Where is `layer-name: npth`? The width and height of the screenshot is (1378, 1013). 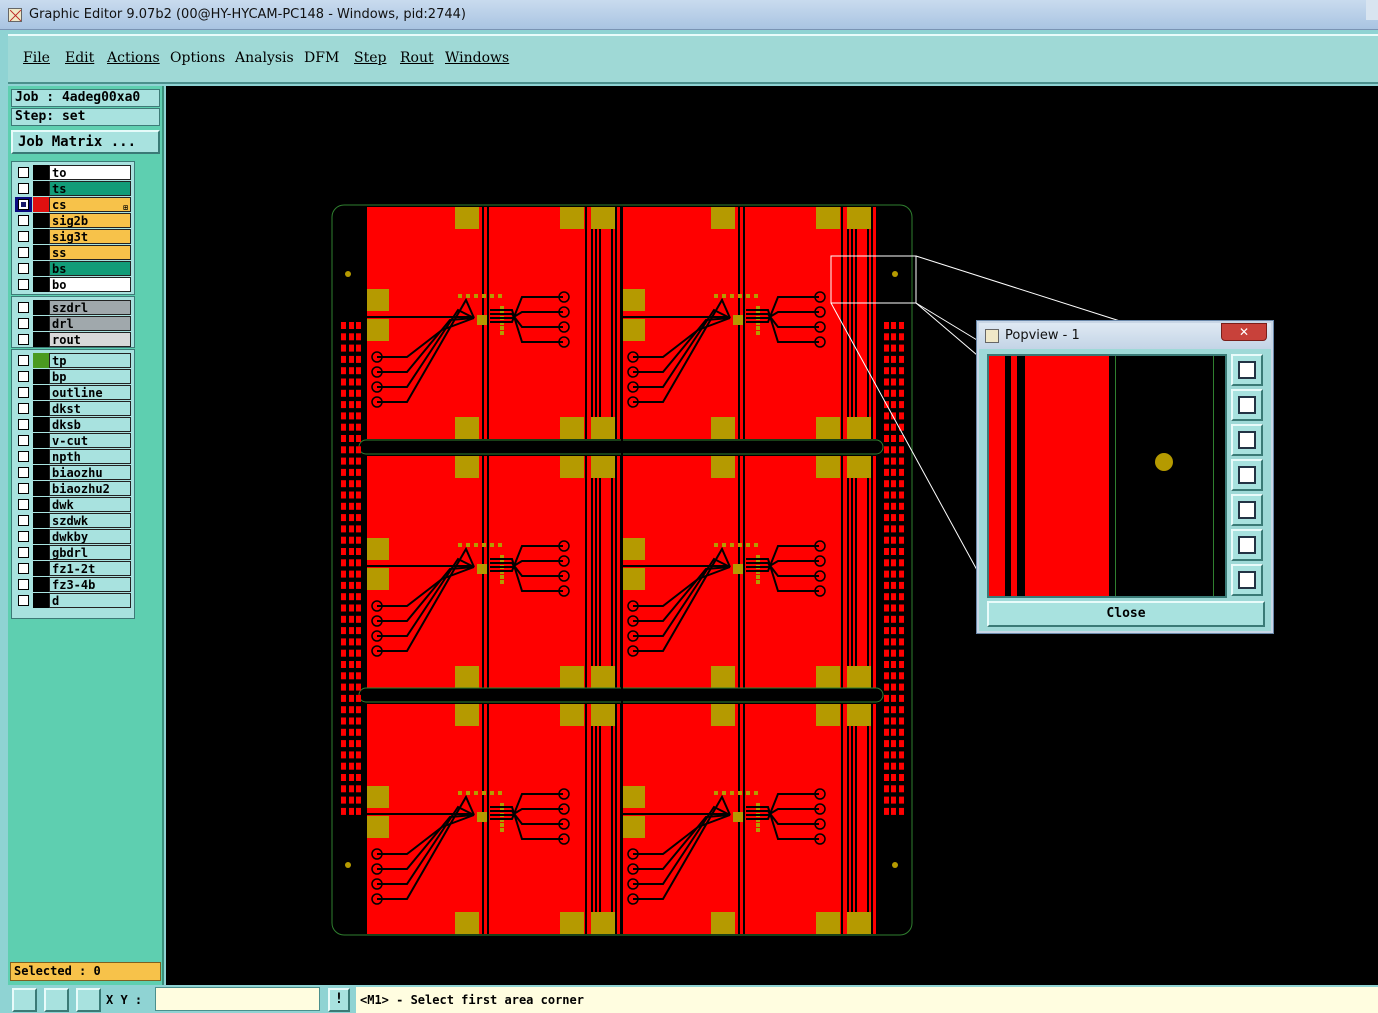 layer-name: npth is located at coordinates (90, 456).